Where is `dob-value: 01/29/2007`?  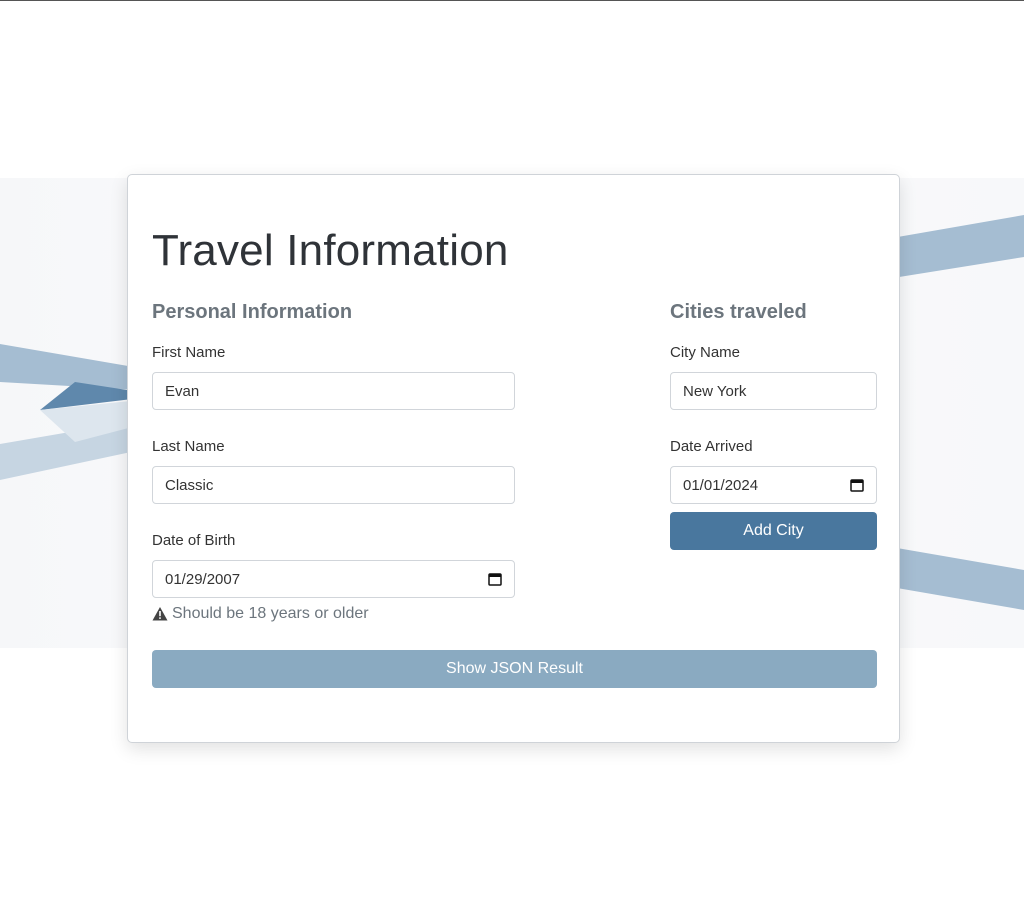
dob-value: 01/29/2007 is located at coordinates (203, 579).